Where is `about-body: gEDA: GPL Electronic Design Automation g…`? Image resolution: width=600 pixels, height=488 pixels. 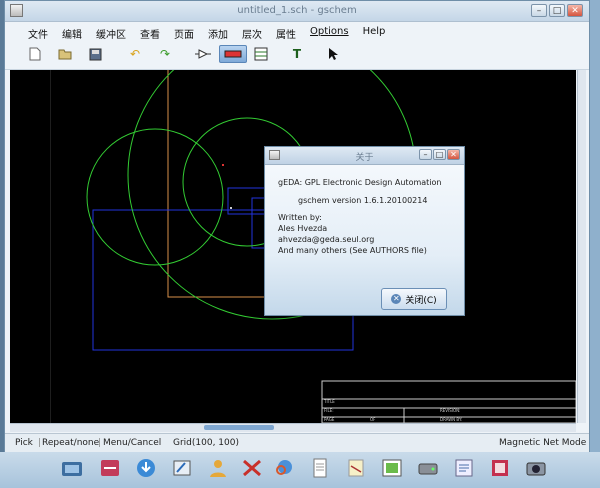 about-body: gEDA: GPL Electronic Design Automation g… is located at coordinates (364, 240).